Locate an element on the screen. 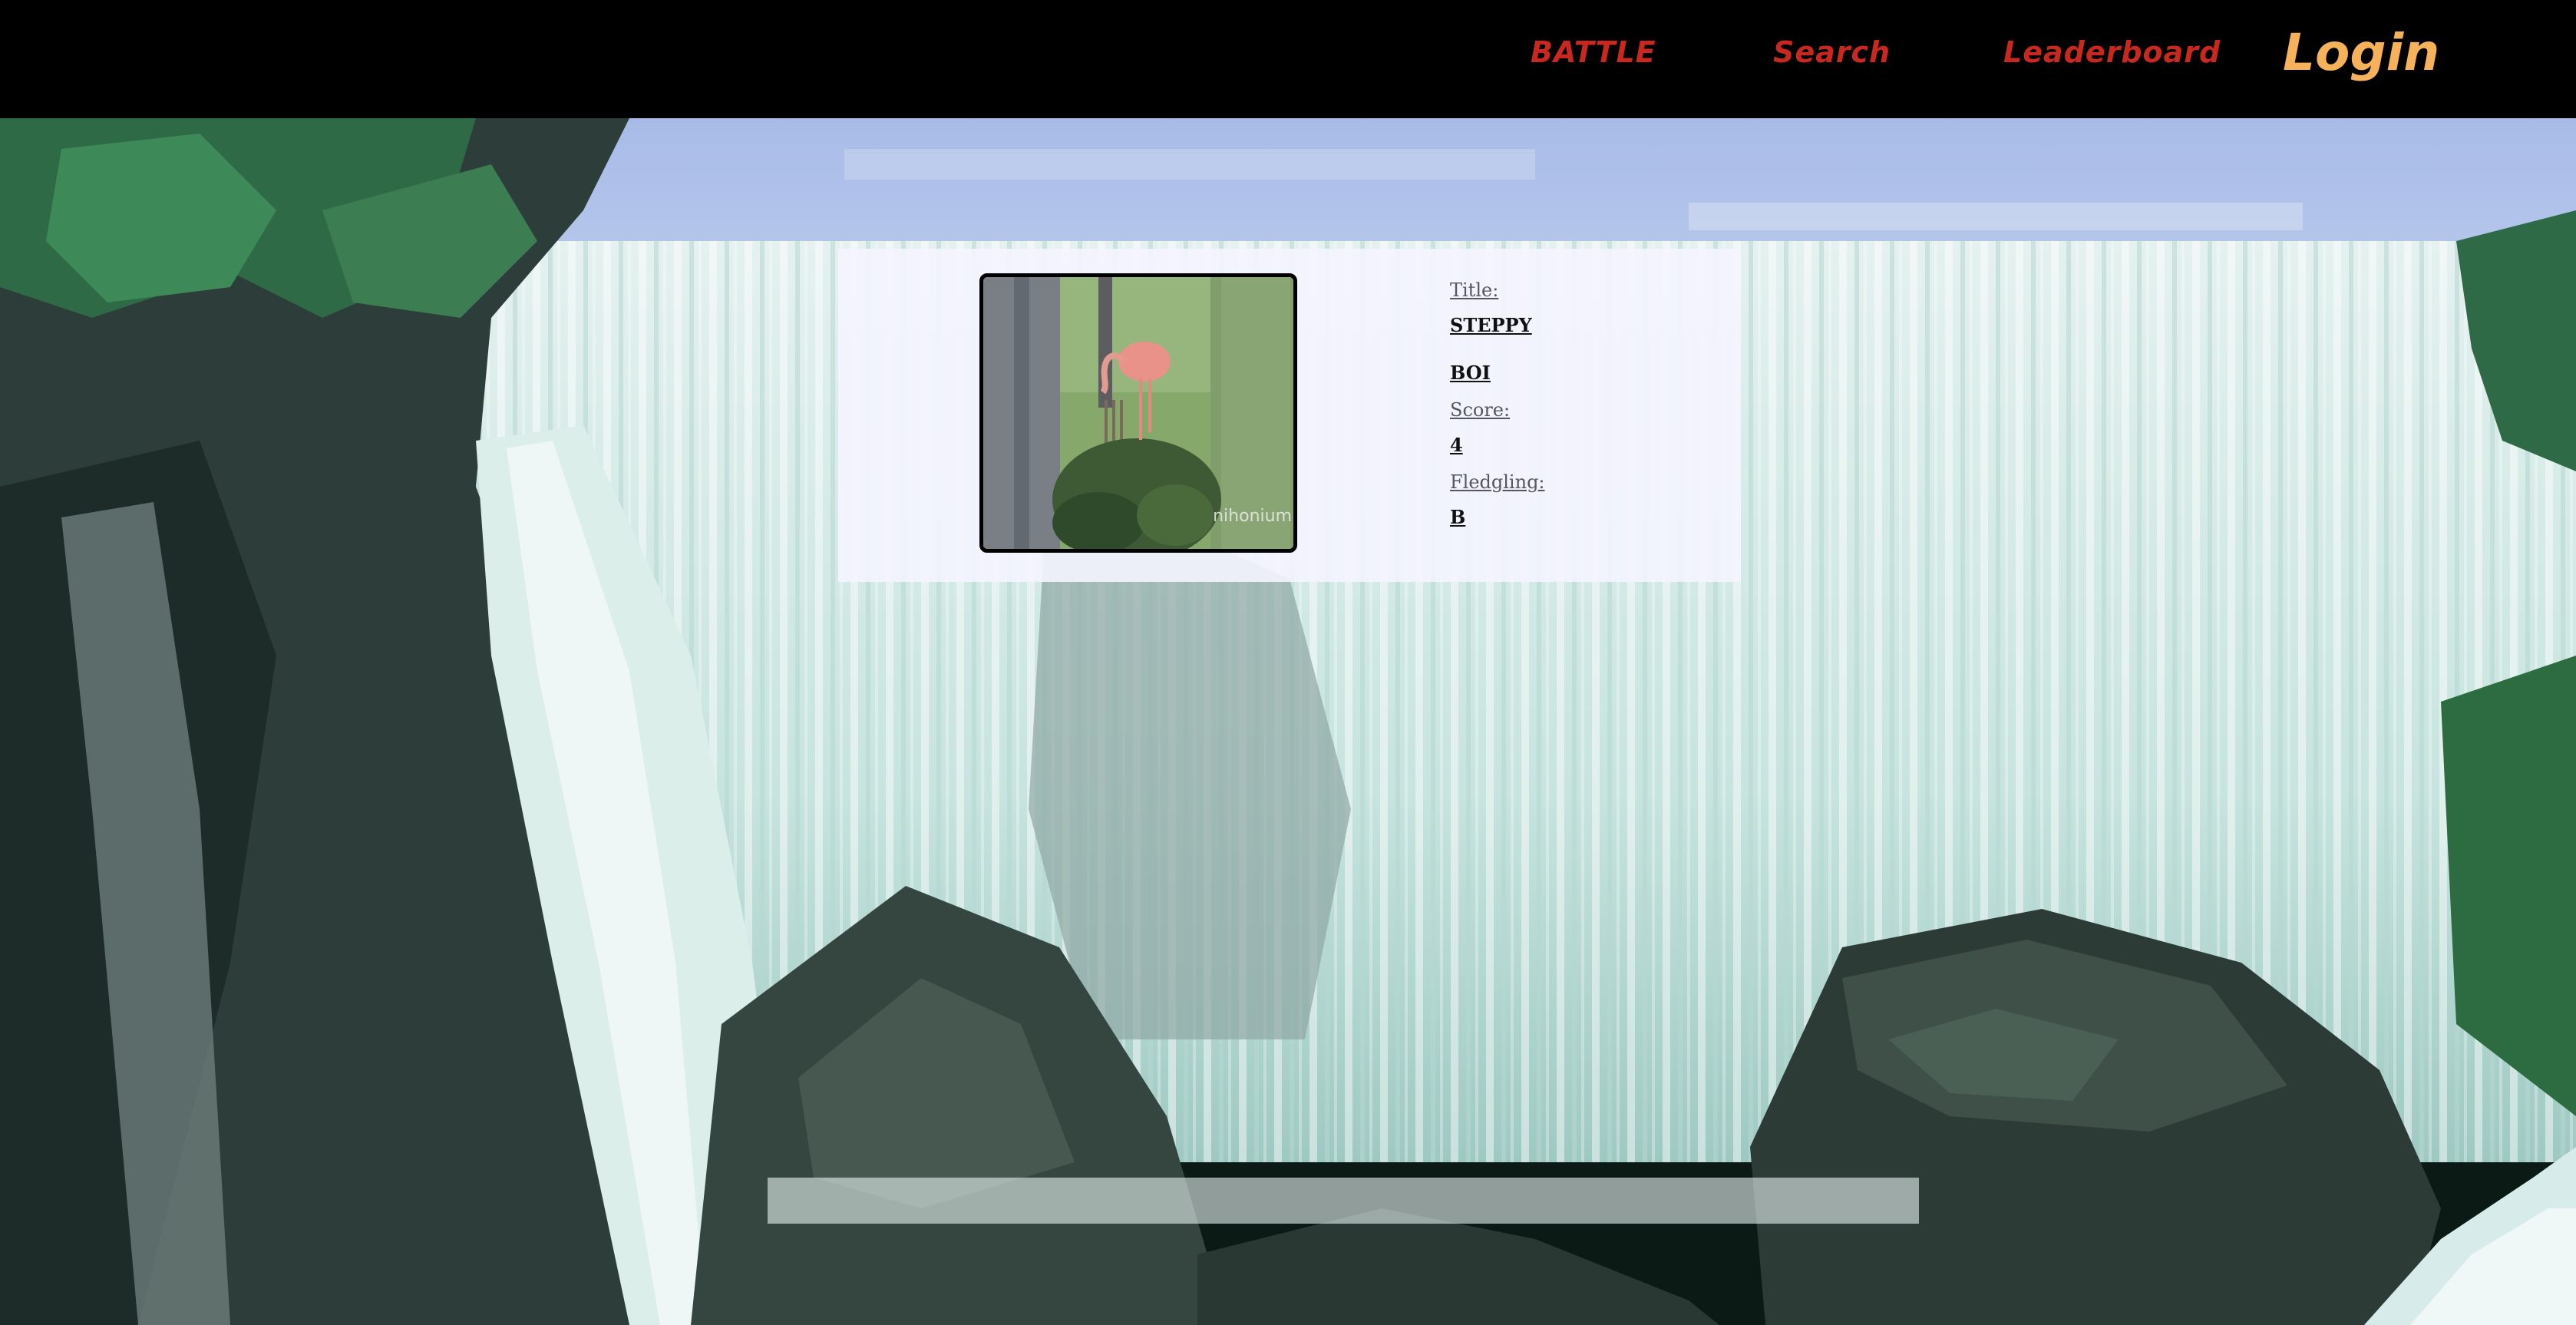  flamingo-thumbnail: nihonium is located at coordinates (1138, 413).